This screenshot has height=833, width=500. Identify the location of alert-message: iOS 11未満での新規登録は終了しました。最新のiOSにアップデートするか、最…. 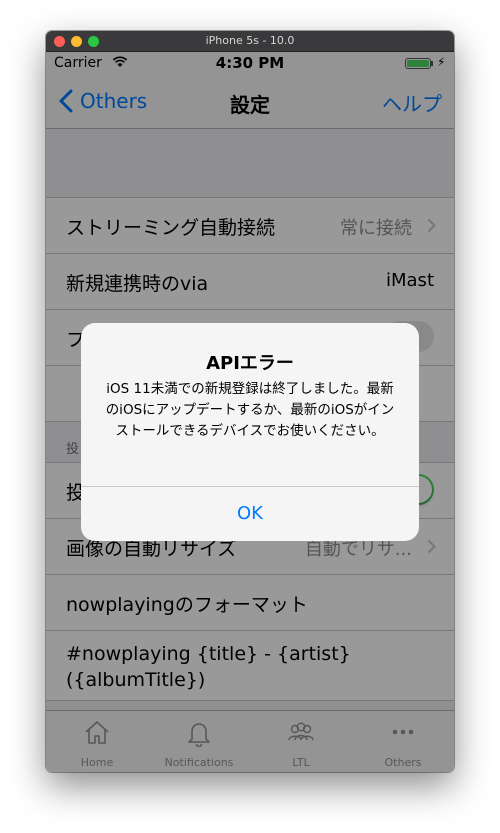
(250, 410).